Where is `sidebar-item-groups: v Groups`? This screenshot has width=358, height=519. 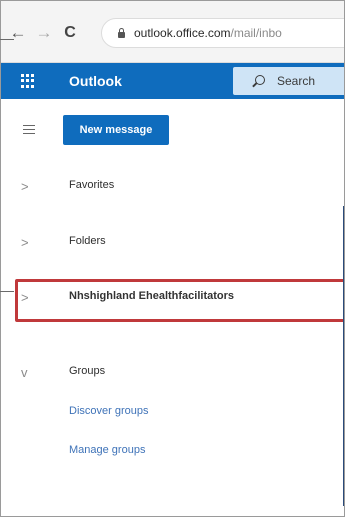 sidebar-item-groups: v Groups is located at coordinates (172, 373).